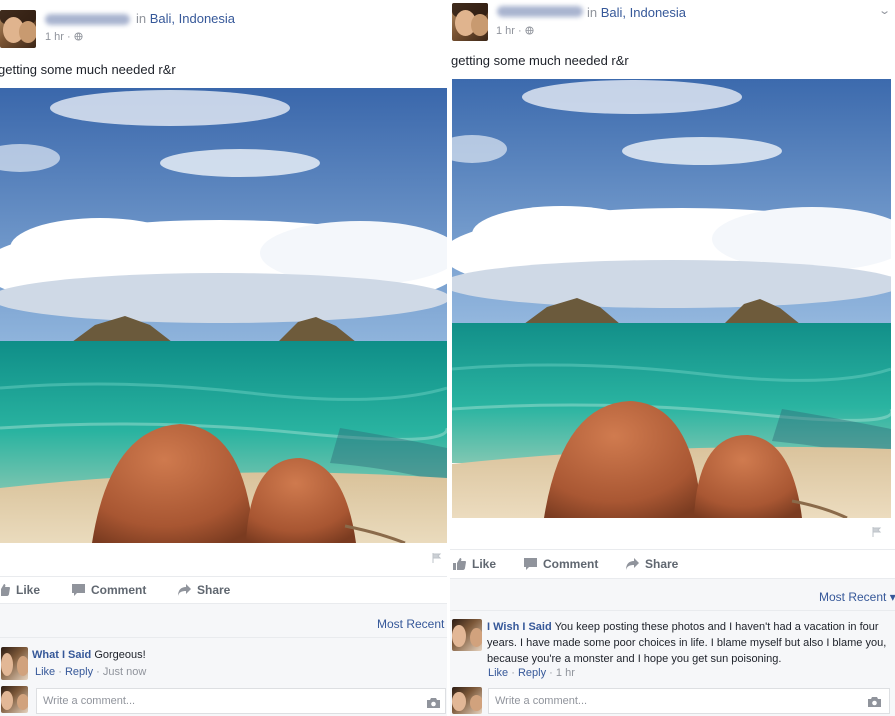 This screenshot has width=895, height=716. I want to click on sort-most-recent: Most Recent, so click(410, 624).